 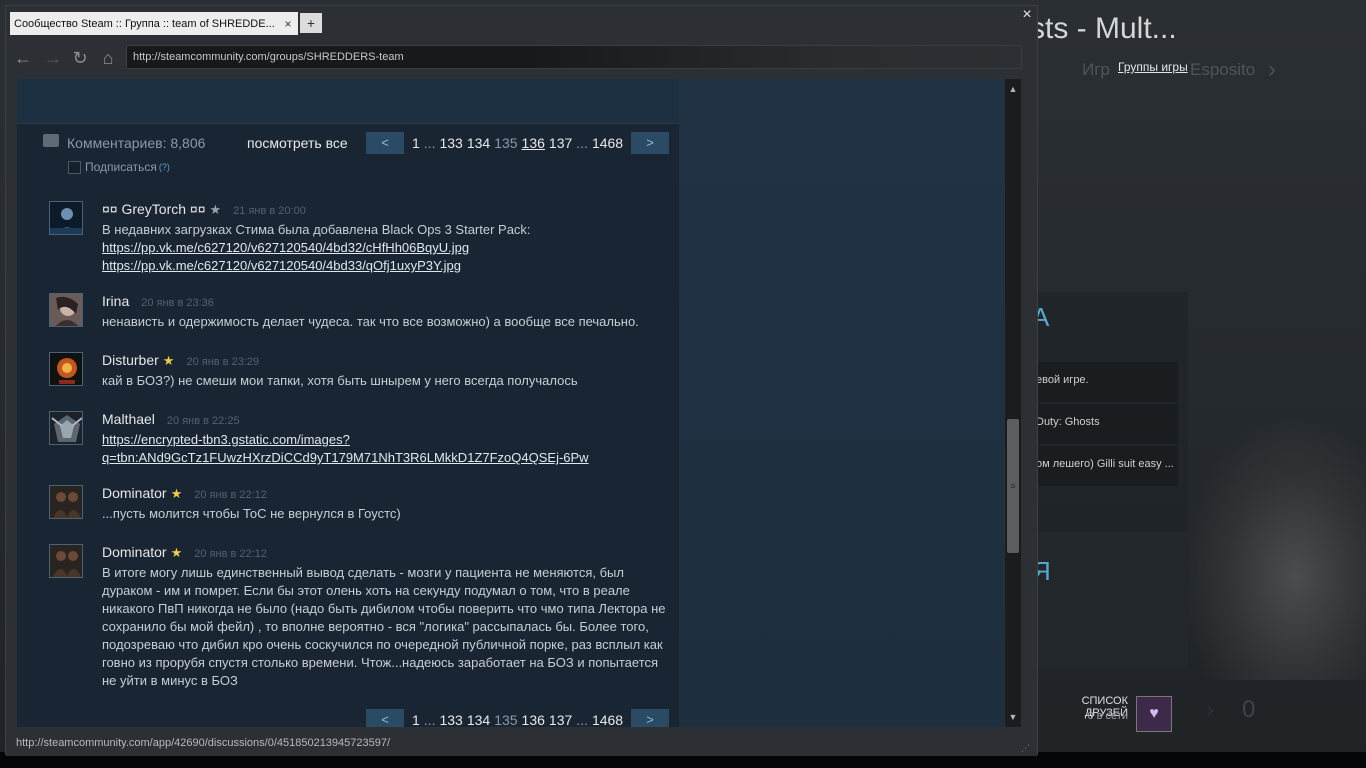 What do you see at coordinates (1272, 70) in the screenshot?
I see `chevron-right-icon: ›` at bounding box center [1272, 70].